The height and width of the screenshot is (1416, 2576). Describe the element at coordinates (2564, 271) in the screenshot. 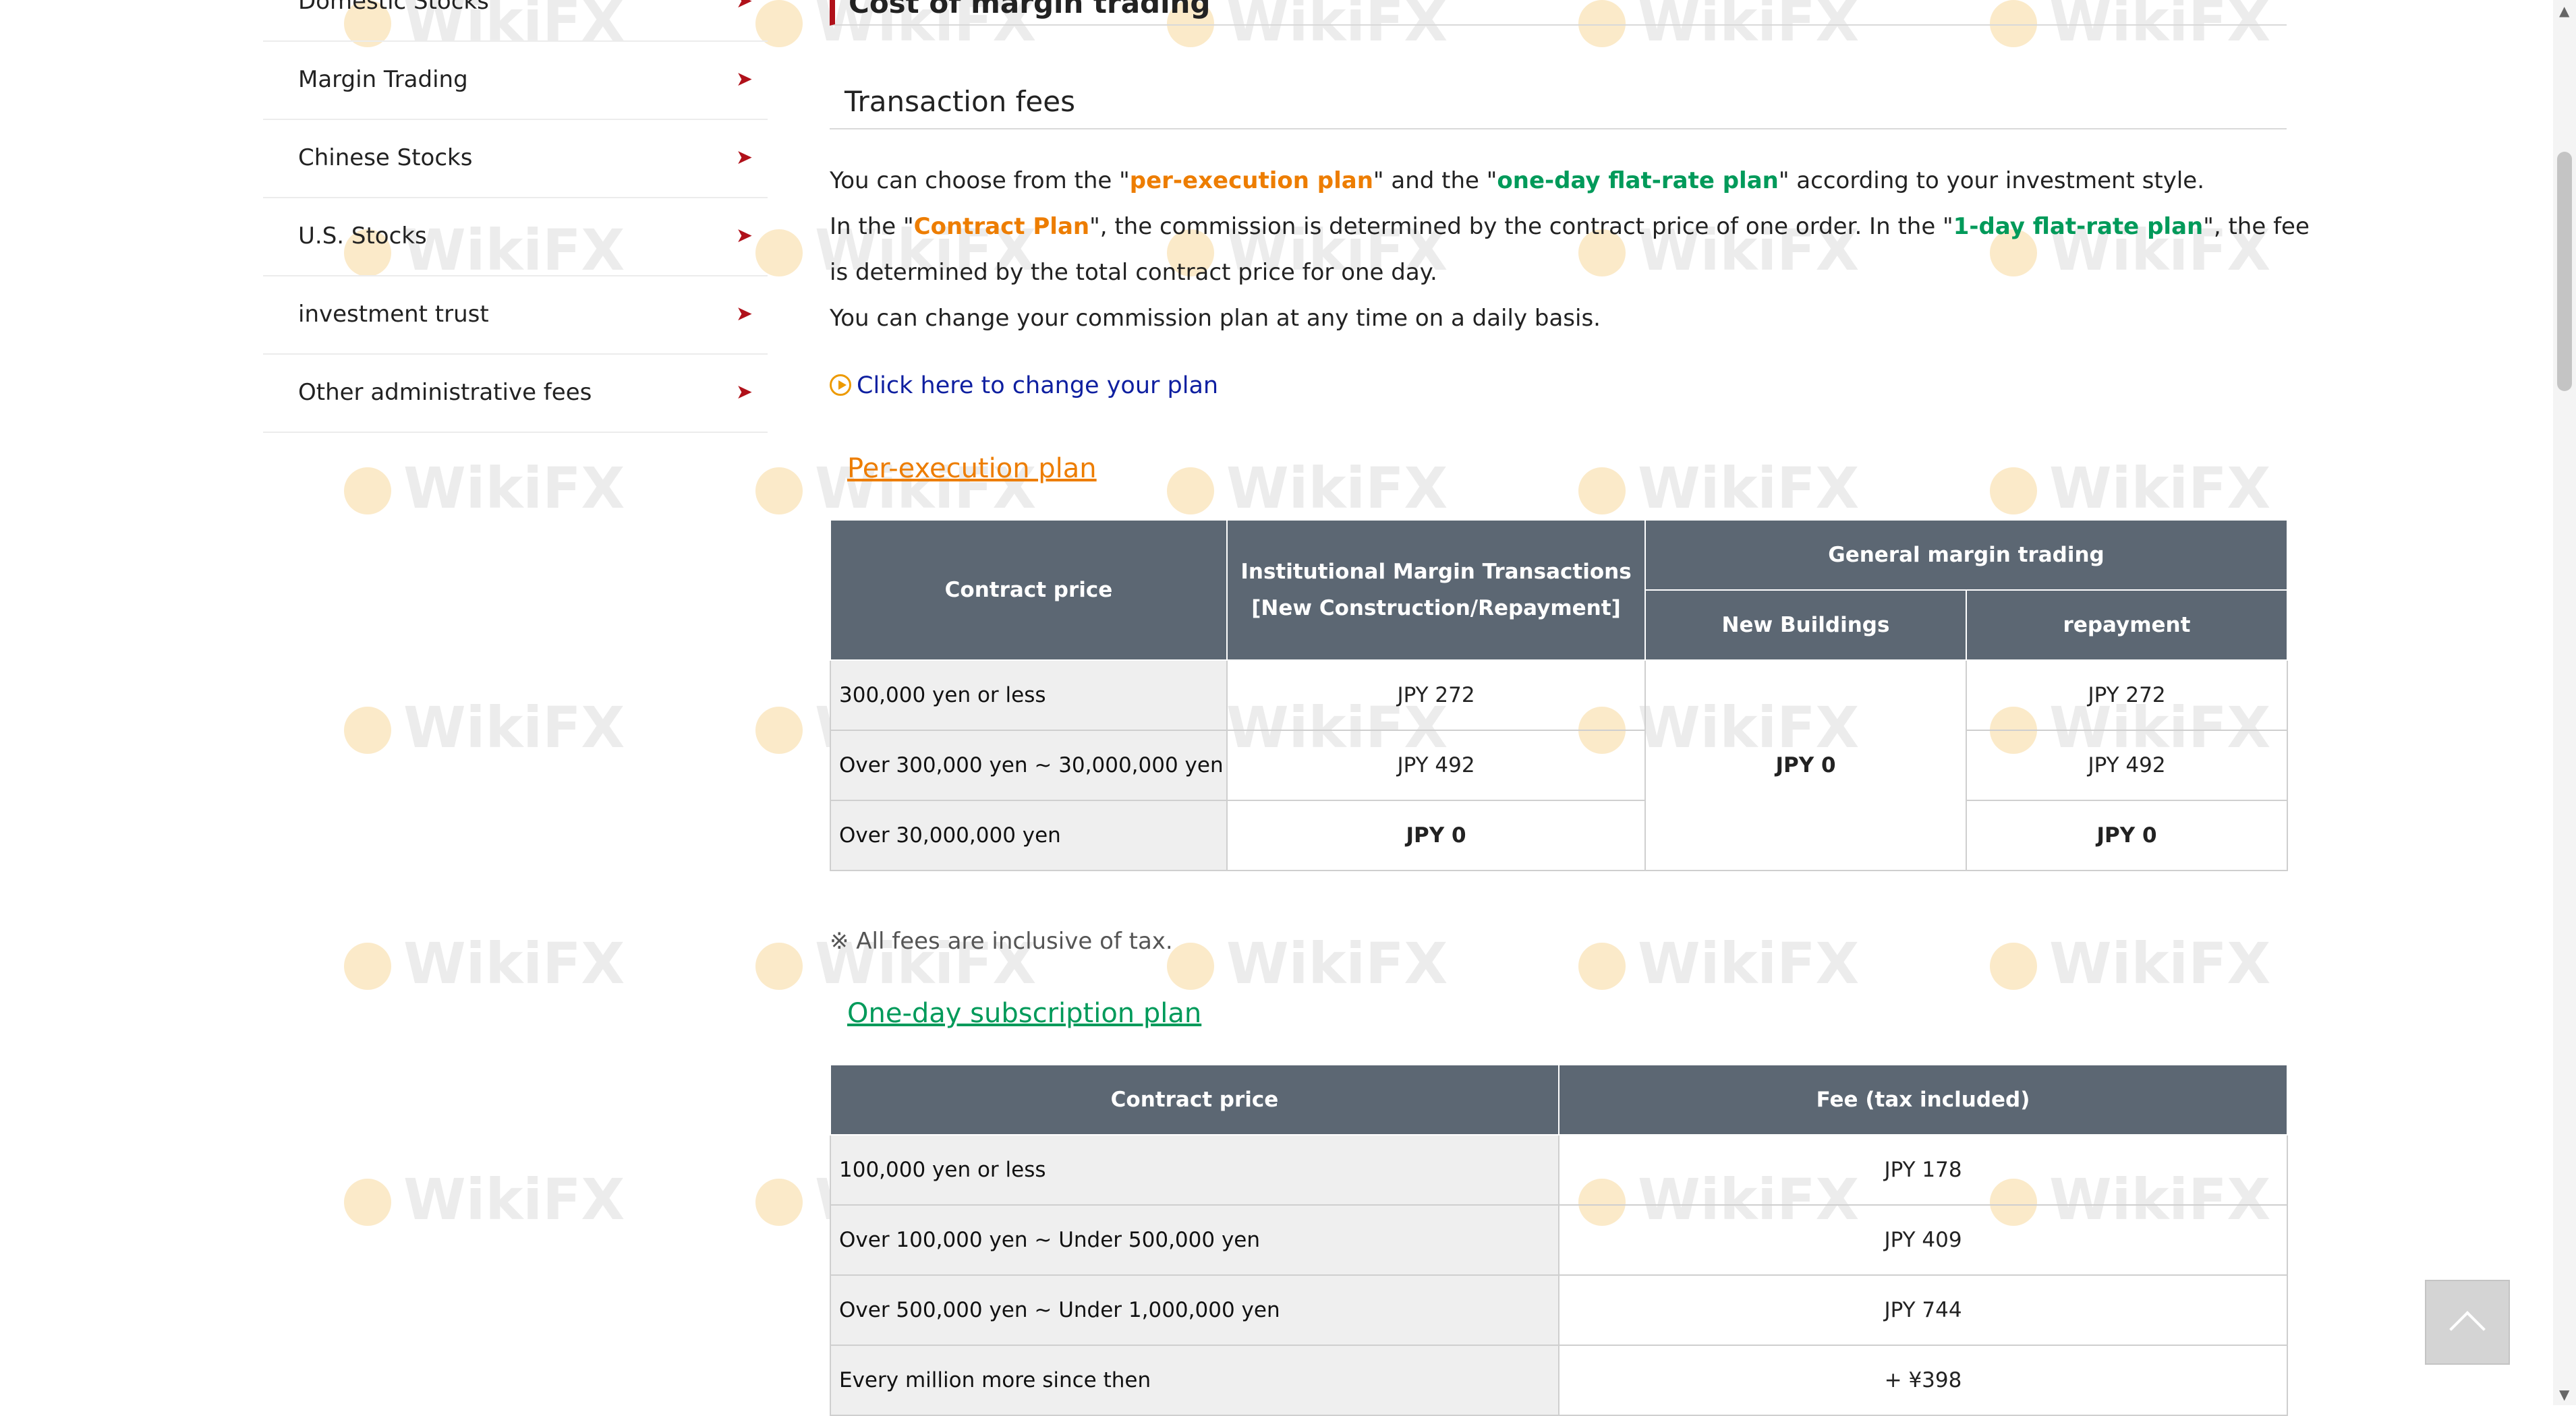

I see `scrollbar-thumb` at that location.